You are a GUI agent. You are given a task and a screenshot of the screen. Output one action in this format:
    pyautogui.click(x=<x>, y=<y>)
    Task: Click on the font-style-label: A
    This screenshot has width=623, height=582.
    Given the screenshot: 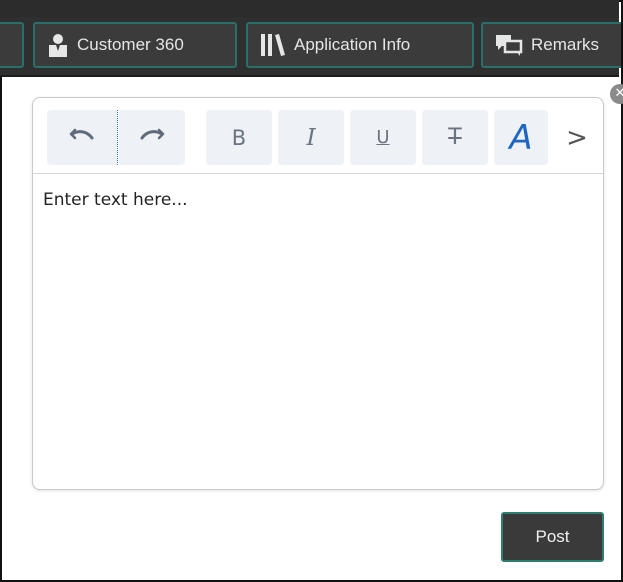 What is the action you would take?
    pyautogui.click(x=521, y=137)
    